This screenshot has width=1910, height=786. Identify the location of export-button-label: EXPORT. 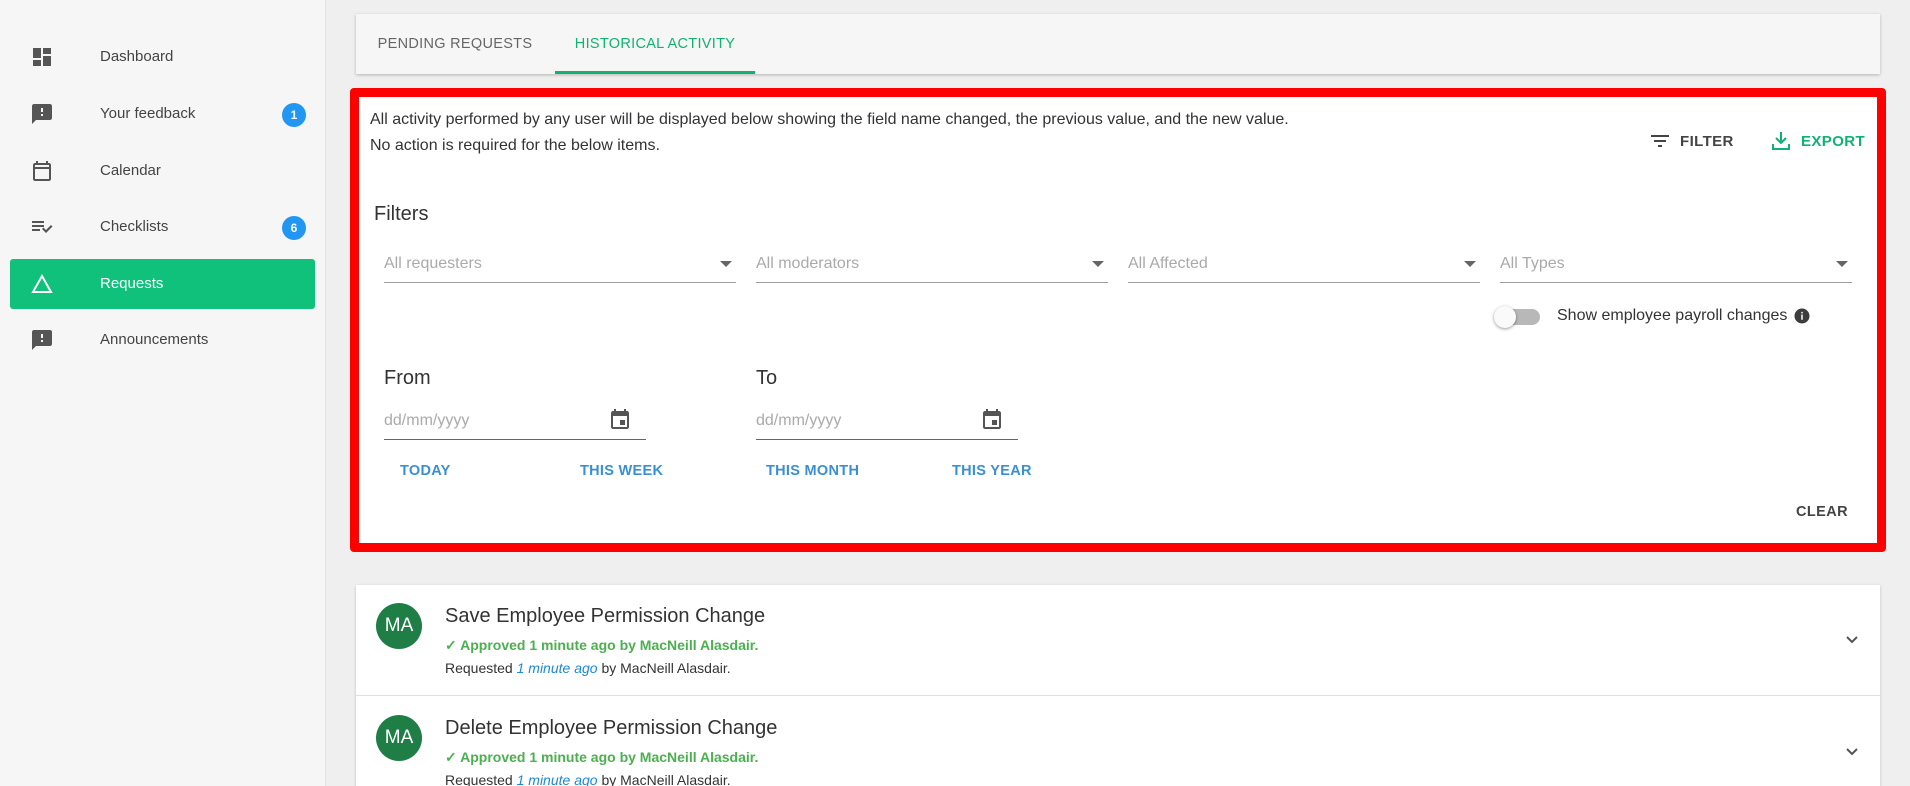
(1833, 141).